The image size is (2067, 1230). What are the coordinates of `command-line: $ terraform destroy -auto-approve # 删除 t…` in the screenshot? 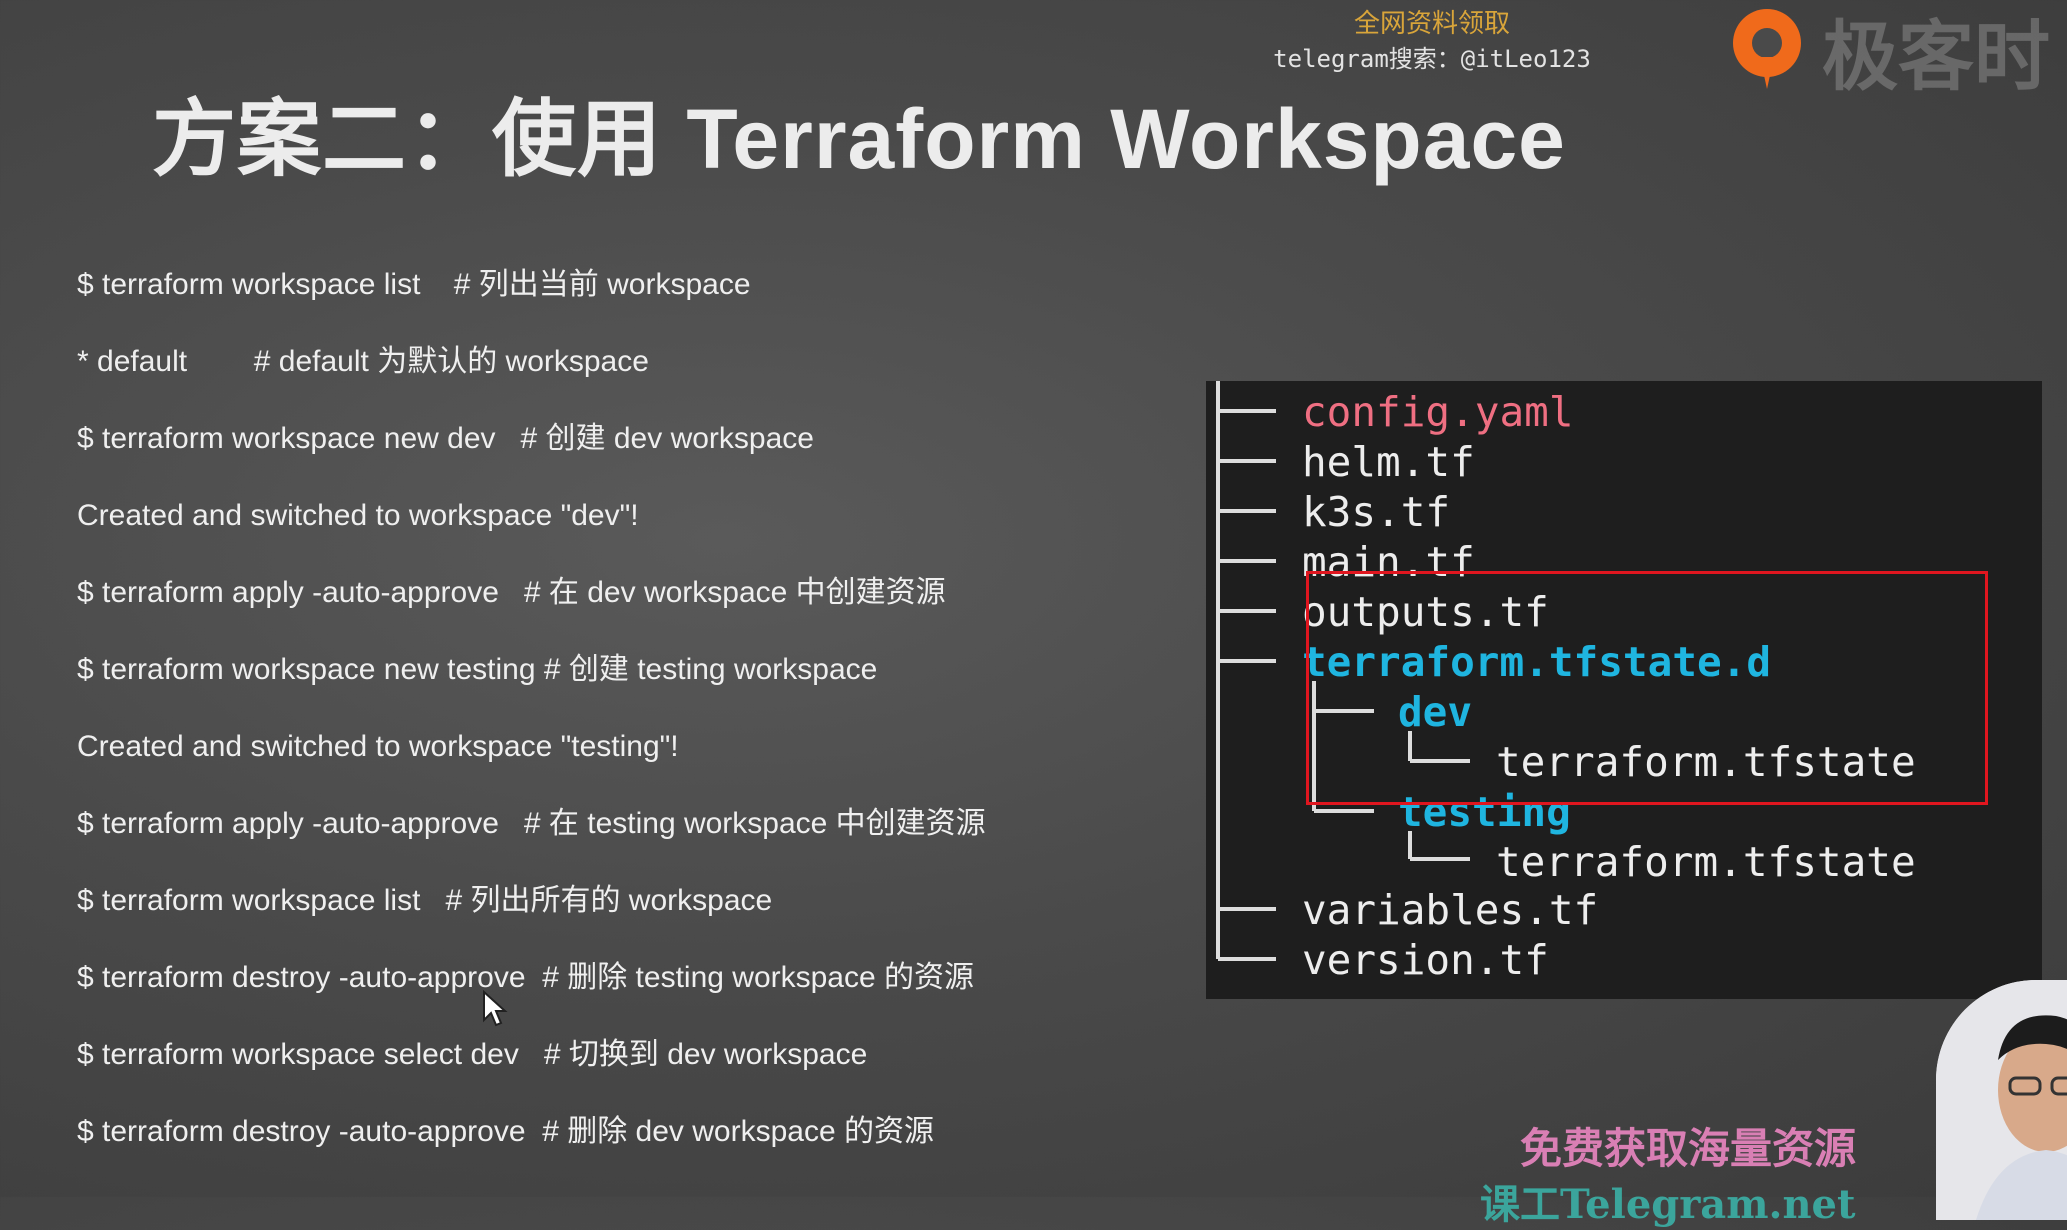 It's located at (526, 977).